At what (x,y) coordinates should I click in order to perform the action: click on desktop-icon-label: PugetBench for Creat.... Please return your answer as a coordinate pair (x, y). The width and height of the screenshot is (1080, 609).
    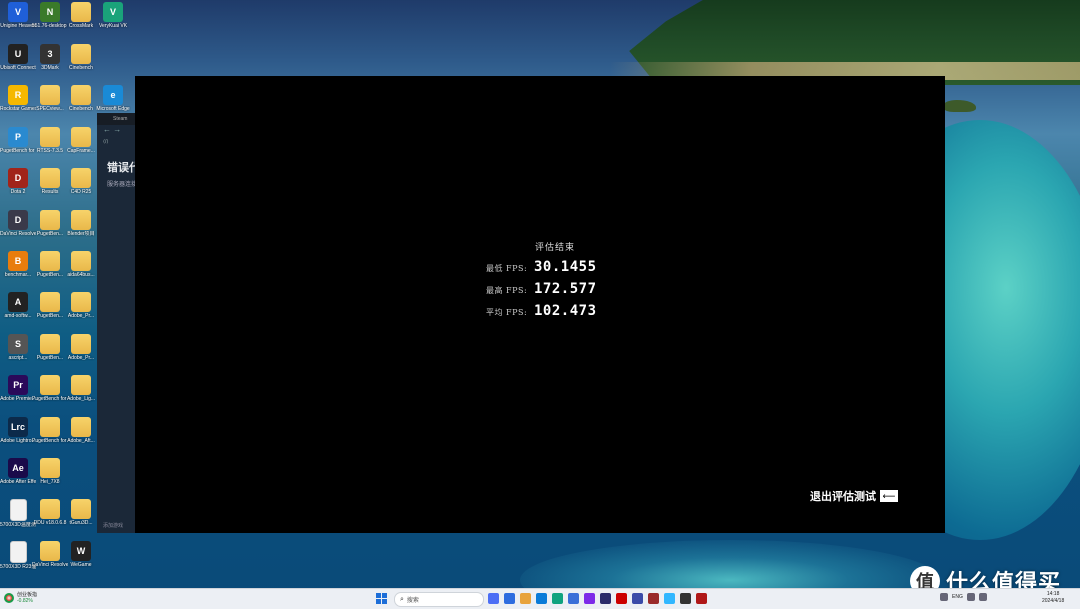
    Looking at the image, I should click on (18, 151).